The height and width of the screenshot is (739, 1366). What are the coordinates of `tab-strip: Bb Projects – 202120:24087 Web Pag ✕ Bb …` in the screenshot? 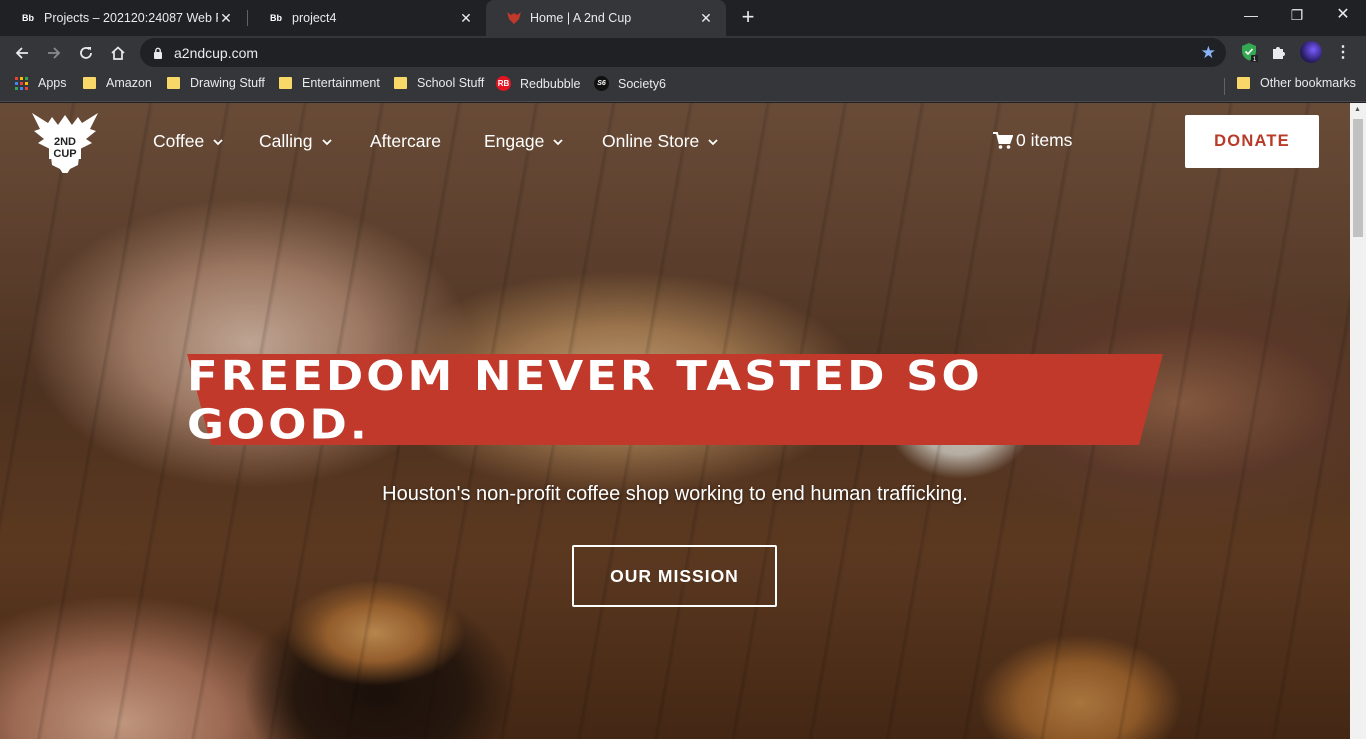 It's located at (683, 18).